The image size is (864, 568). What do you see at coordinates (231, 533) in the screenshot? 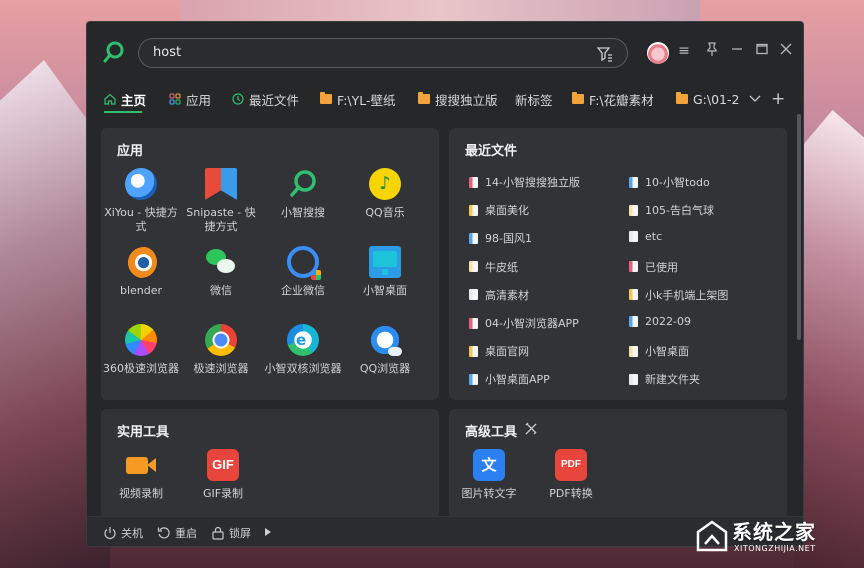
I see `lock-button: 锁屏` at bounding box center [231, 533].